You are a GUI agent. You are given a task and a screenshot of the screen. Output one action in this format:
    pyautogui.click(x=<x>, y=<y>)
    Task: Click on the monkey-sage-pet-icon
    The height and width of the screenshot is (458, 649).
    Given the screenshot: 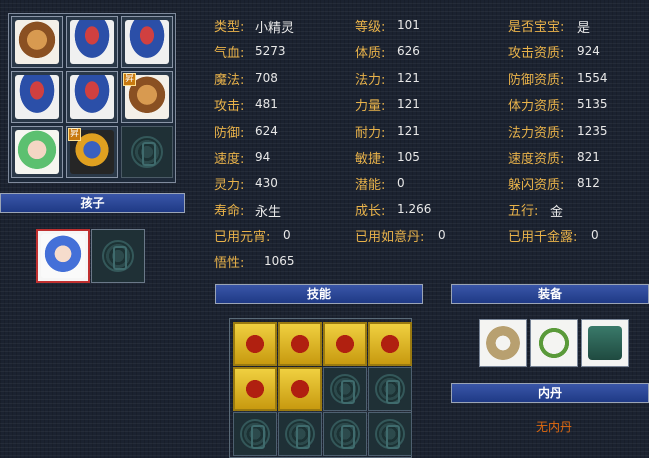 What is the action you would take?
    pyautogui.click(x=37, y=42)
    